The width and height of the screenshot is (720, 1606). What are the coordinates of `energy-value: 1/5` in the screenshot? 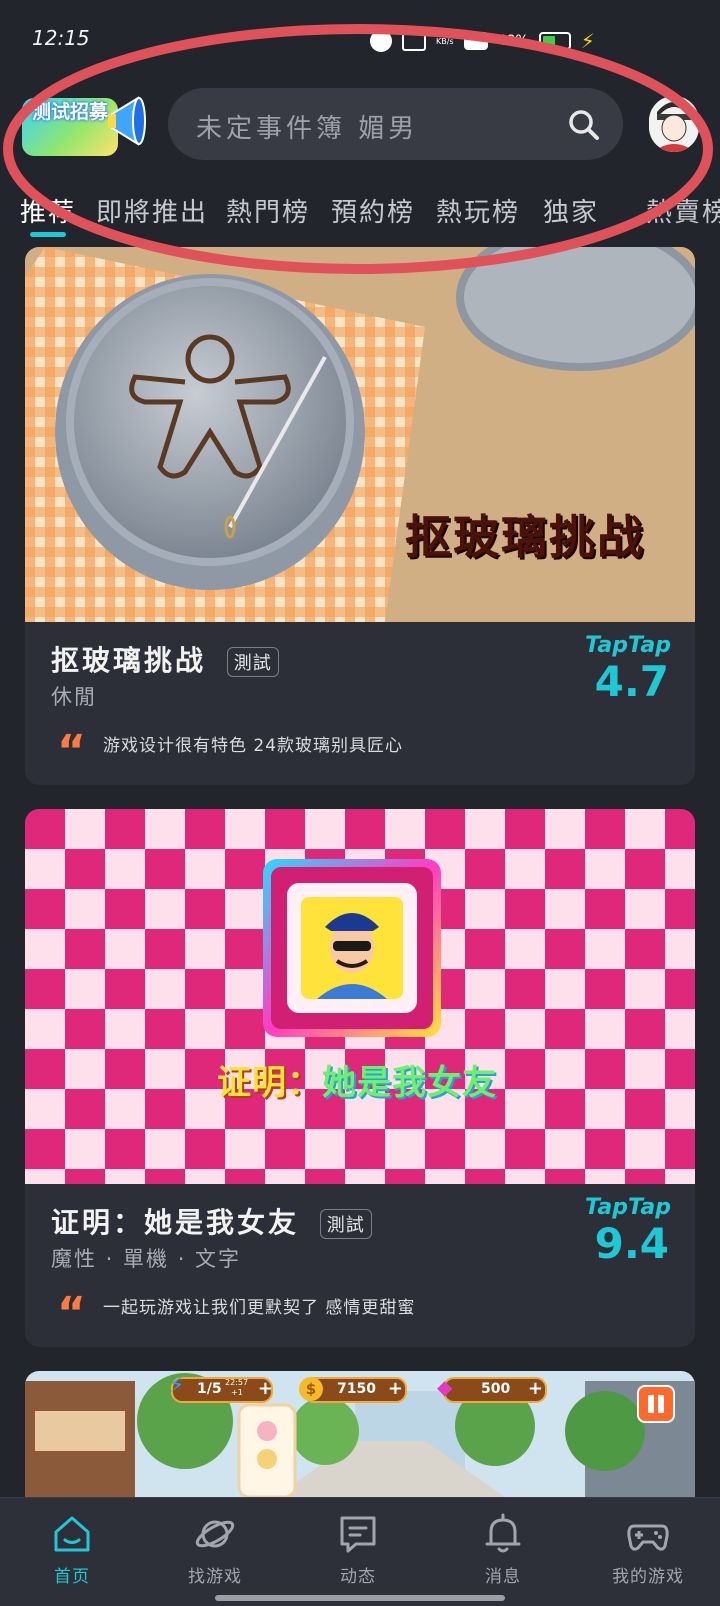 It's located at (209, 1389).